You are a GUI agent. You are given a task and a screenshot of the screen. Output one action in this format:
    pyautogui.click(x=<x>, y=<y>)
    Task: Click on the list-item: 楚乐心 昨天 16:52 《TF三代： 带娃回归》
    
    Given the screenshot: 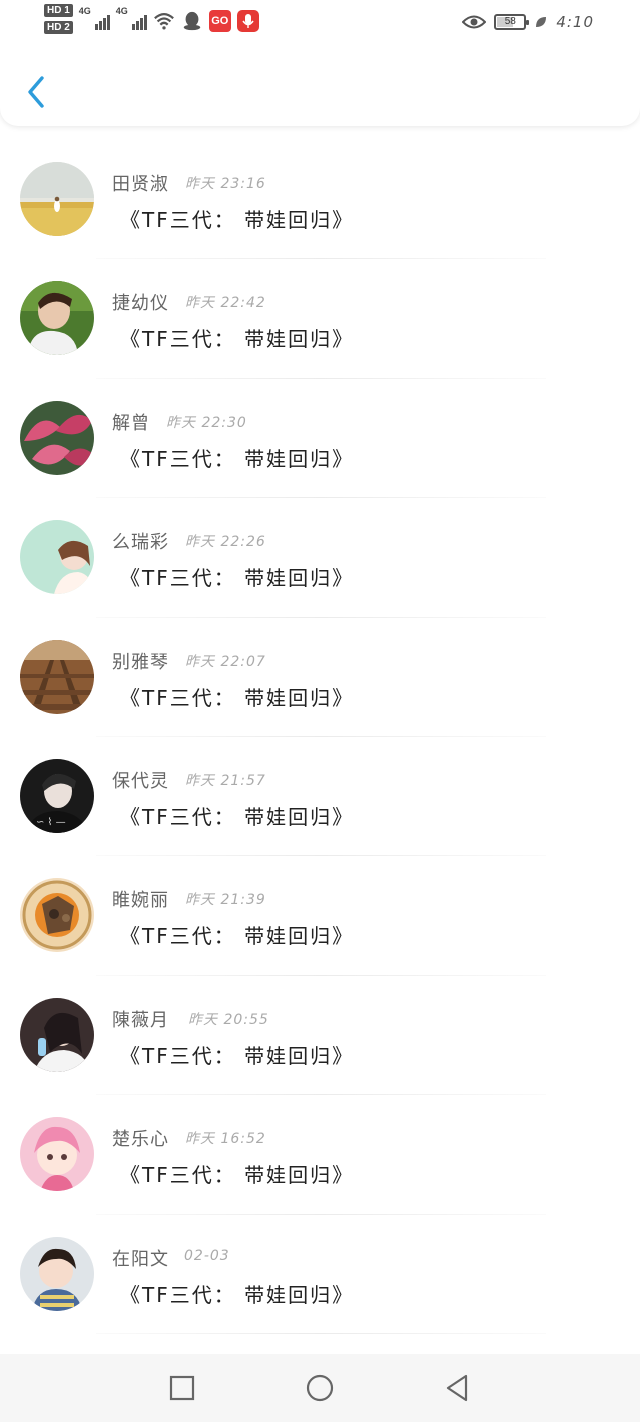 What is the action you would take?
    pyautogui.click(x=320, y=1155)
    